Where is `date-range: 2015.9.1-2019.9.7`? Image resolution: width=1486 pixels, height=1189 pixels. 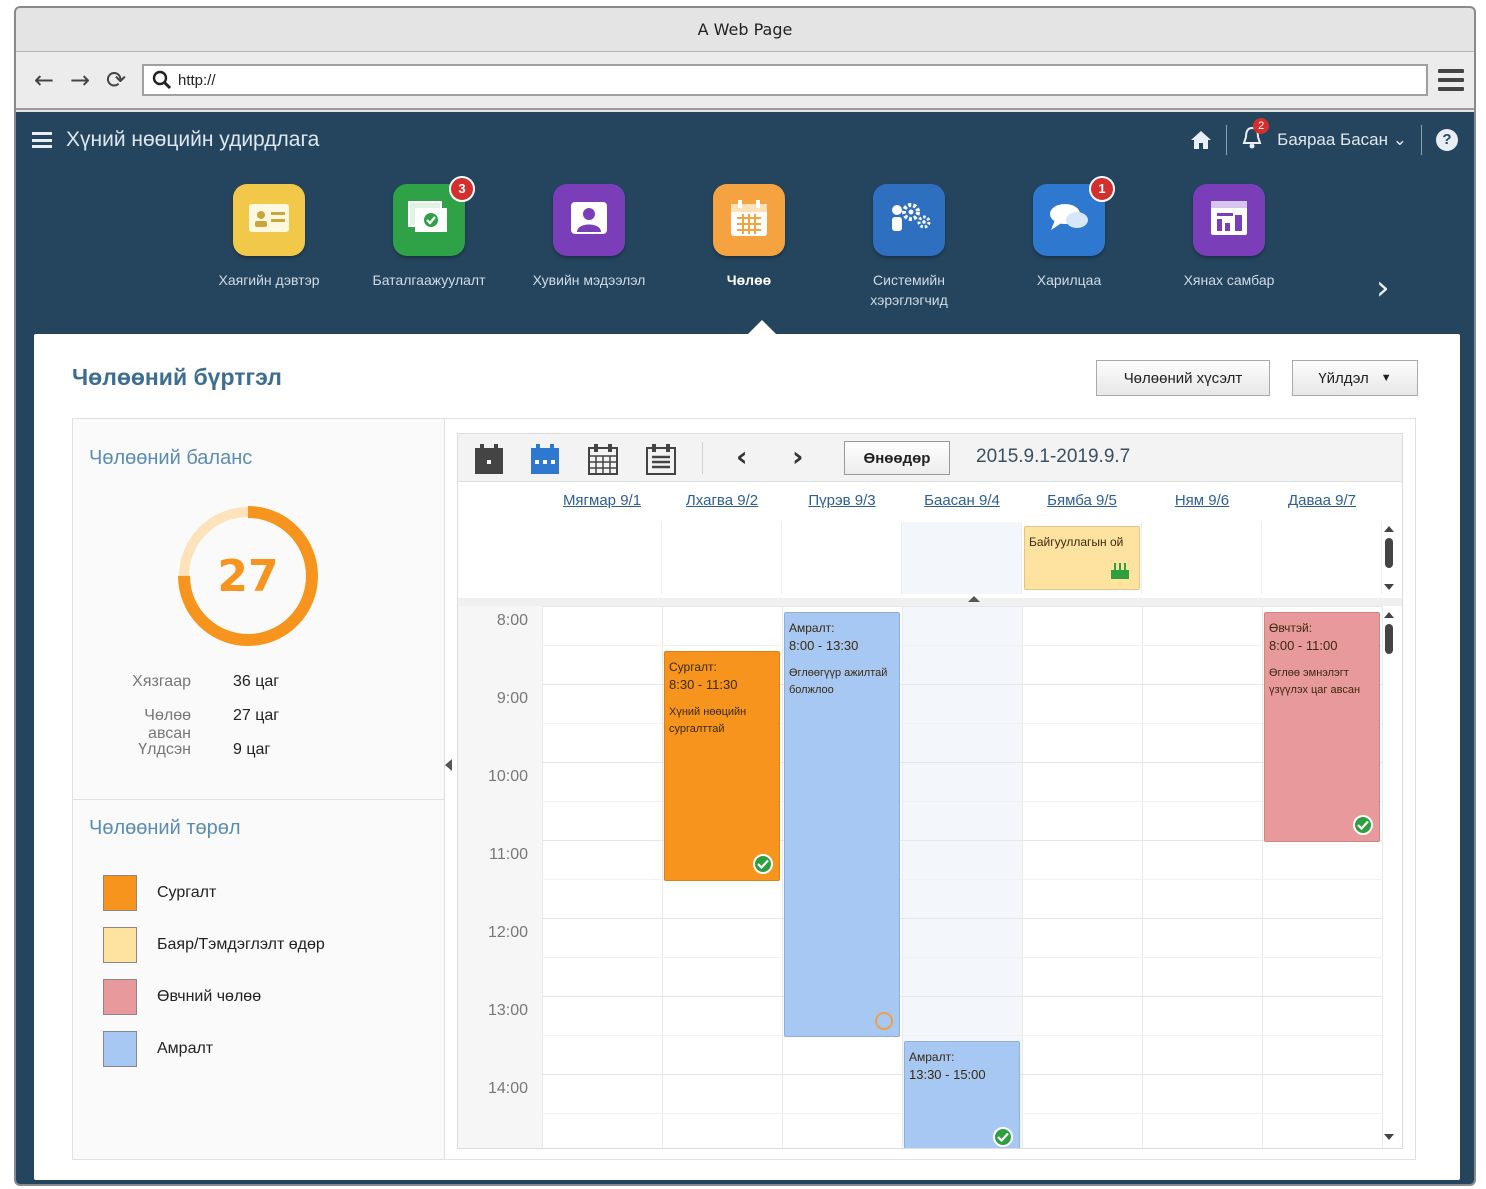
date-range: 2015.9.1-2019.9.7 is located at coordinates (1053, 456).